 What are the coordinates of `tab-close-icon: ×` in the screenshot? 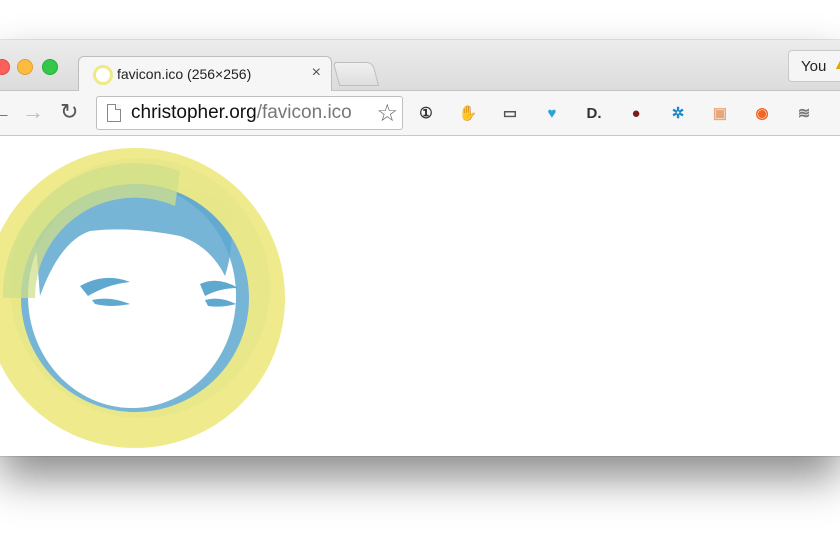 It's located at (316, 73).